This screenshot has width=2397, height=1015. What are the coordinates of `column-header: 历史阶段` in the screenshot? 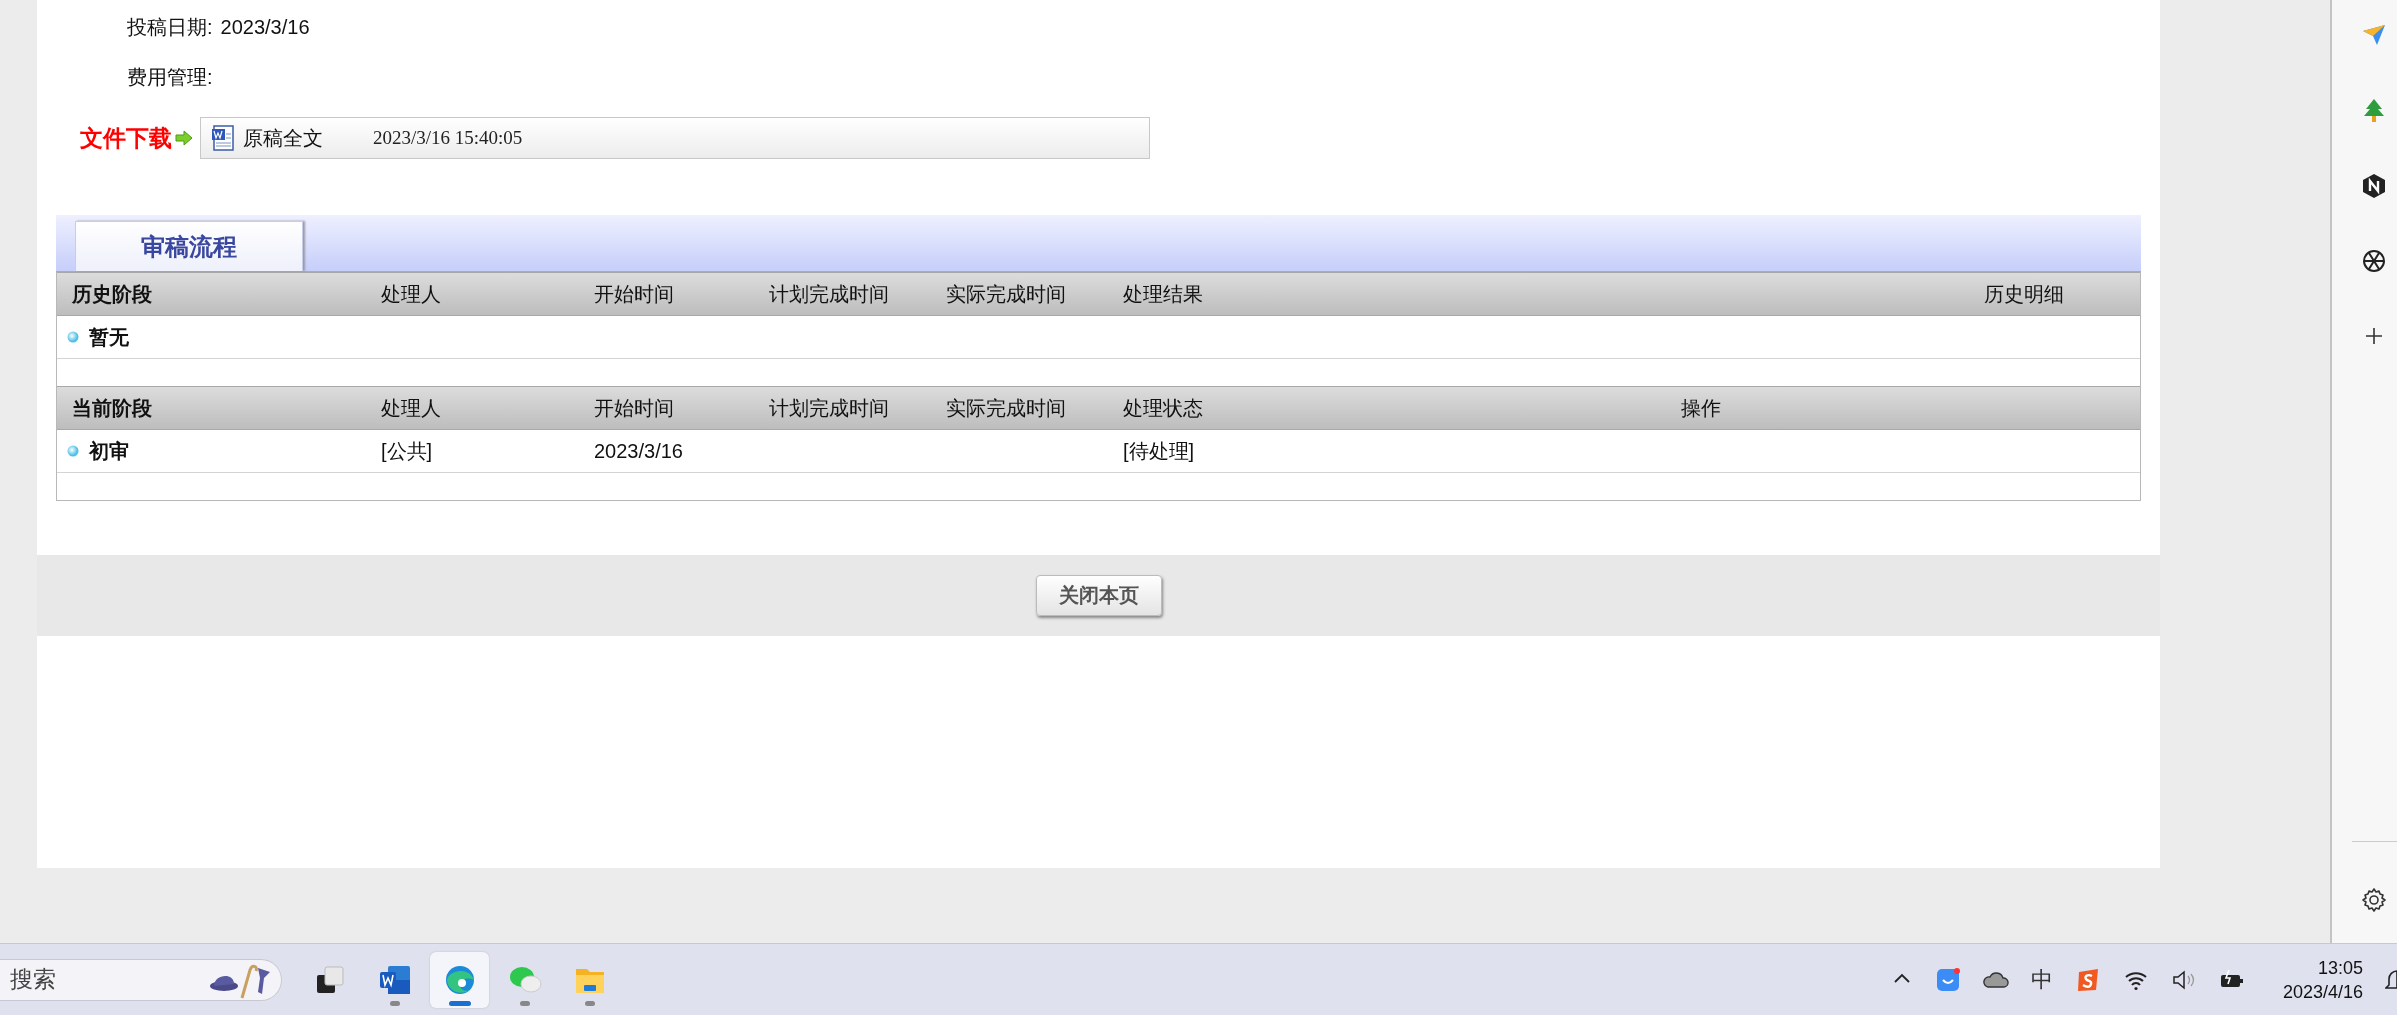 It's located at (112, 294).